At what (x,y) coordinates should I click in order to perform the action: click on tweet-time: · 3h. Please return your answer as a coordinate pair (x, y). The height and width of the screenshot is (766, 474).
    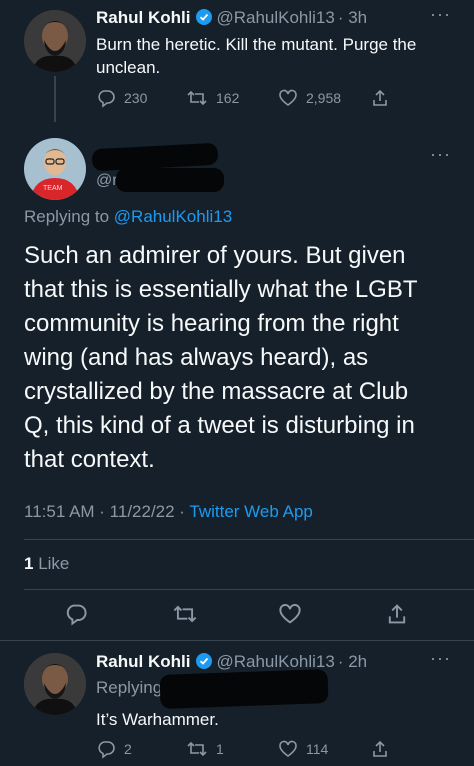
    Looking at the image, I should click on (352, 17).